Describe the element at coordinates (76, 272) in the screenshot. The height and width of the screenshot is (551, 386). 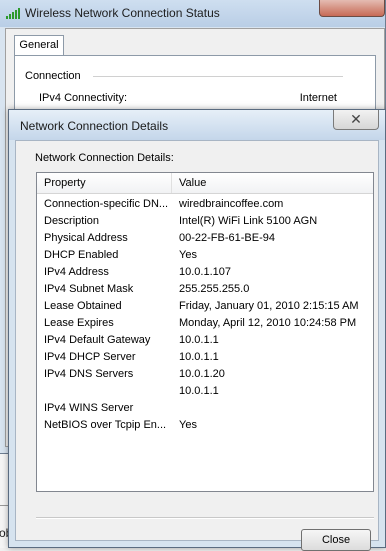
I see `row-property: IPv4 Address` at that location.